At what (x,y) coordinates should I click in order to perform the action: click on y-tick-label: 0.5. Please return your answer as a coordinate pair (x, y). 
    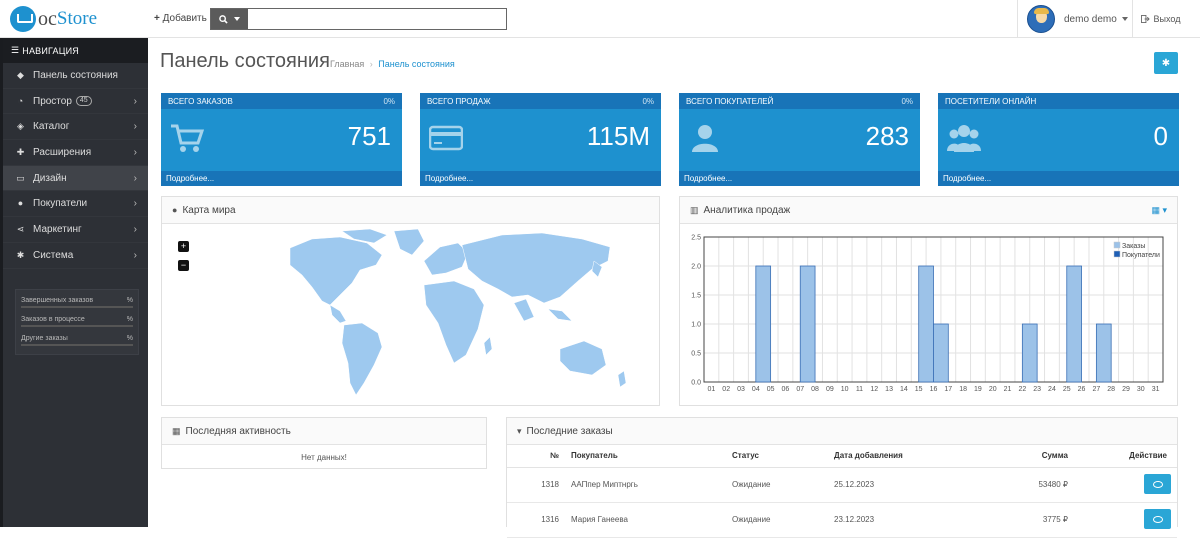
    Looking at the image, I should click on (696, 354).